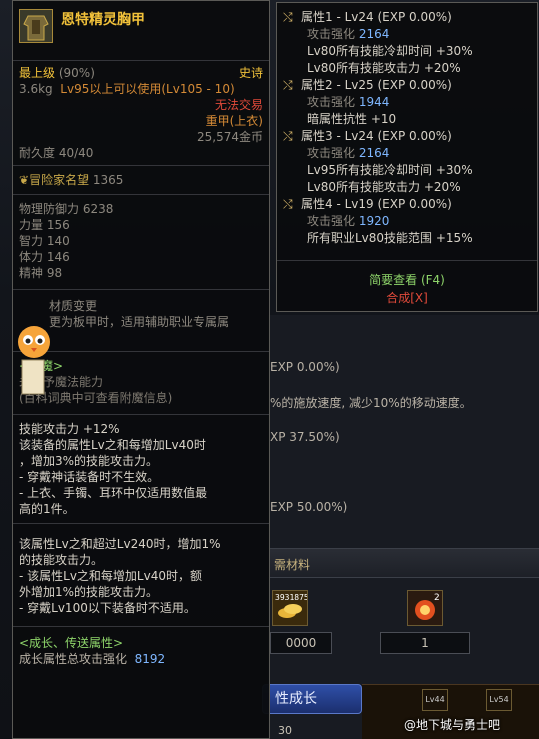 Image resolution: width=539 pixels, height=739 pixels. I want to click on attribute-title: 属性1 - Lv24 (EXP 0.00%), so click(376, 17).